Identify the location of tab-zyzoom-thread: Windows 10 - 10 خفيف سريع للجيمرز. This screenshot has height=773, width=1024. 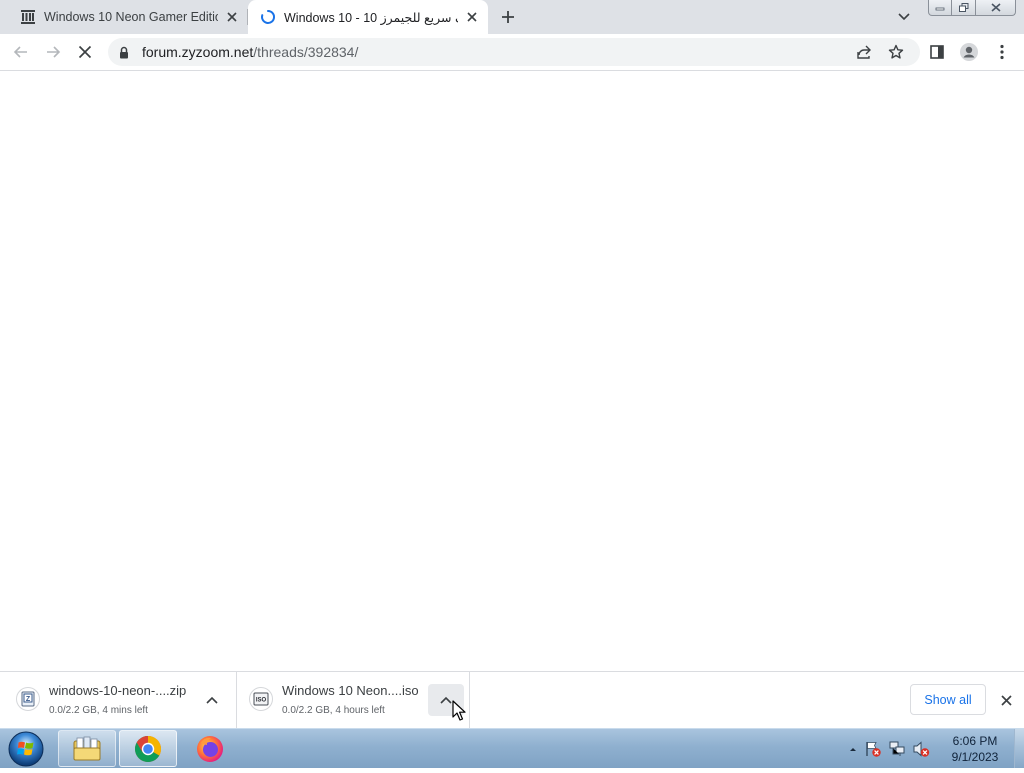
(368, 17).